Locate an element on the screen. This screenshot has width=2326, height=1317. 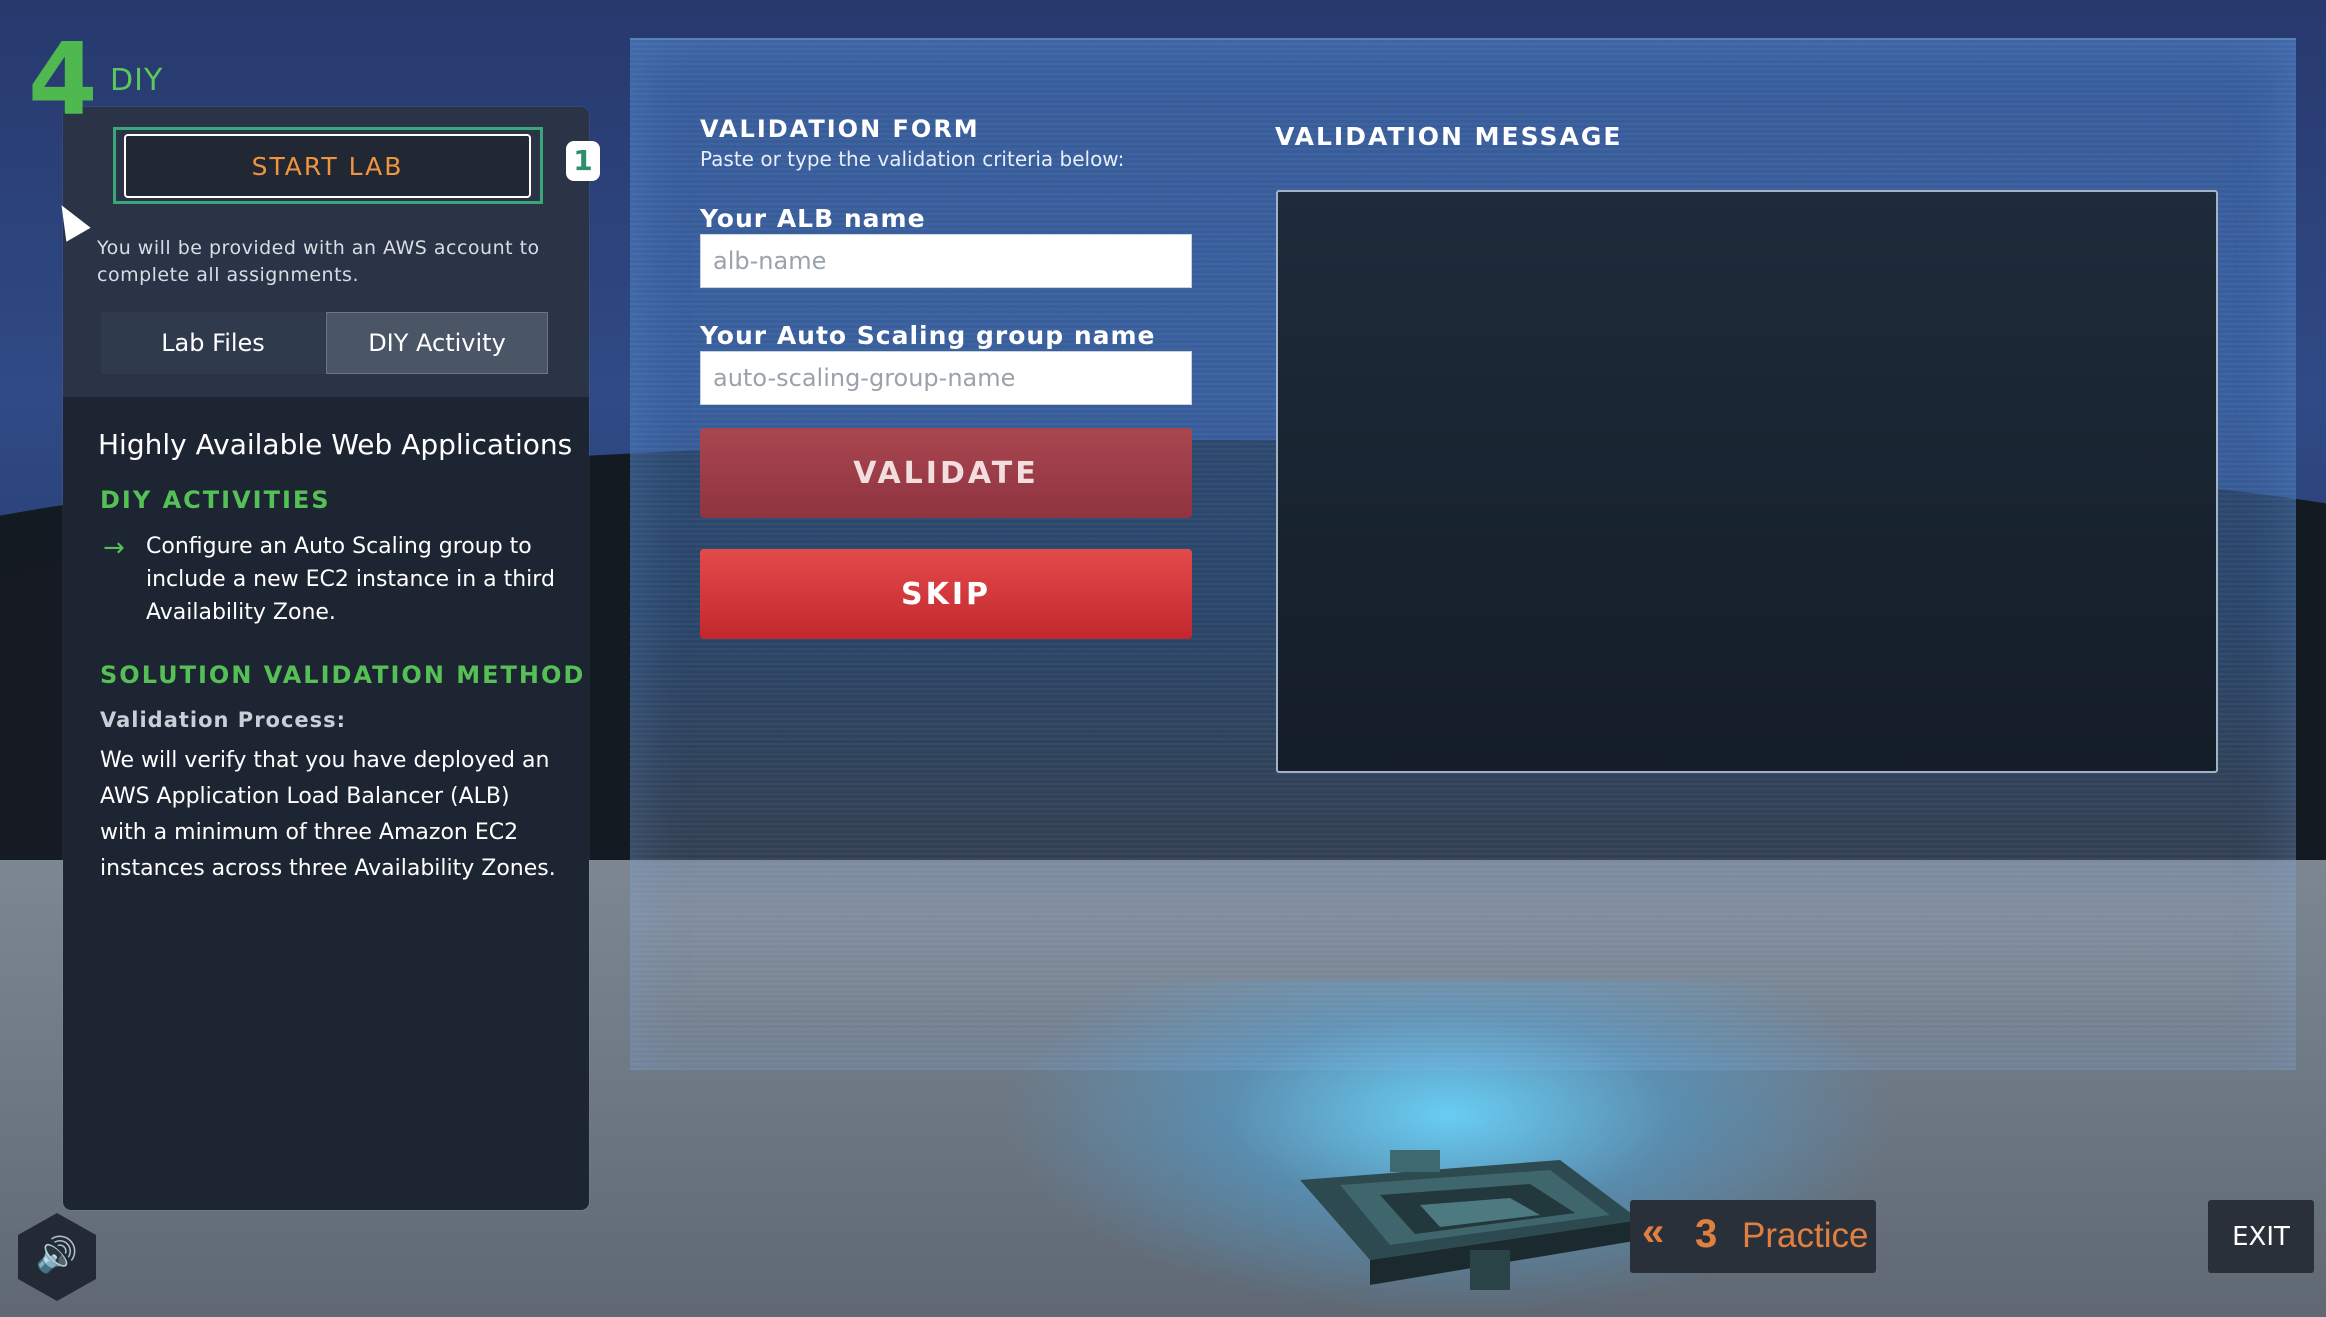
double-chevron-left-icon: « is located at coordinates (1653, 1232).